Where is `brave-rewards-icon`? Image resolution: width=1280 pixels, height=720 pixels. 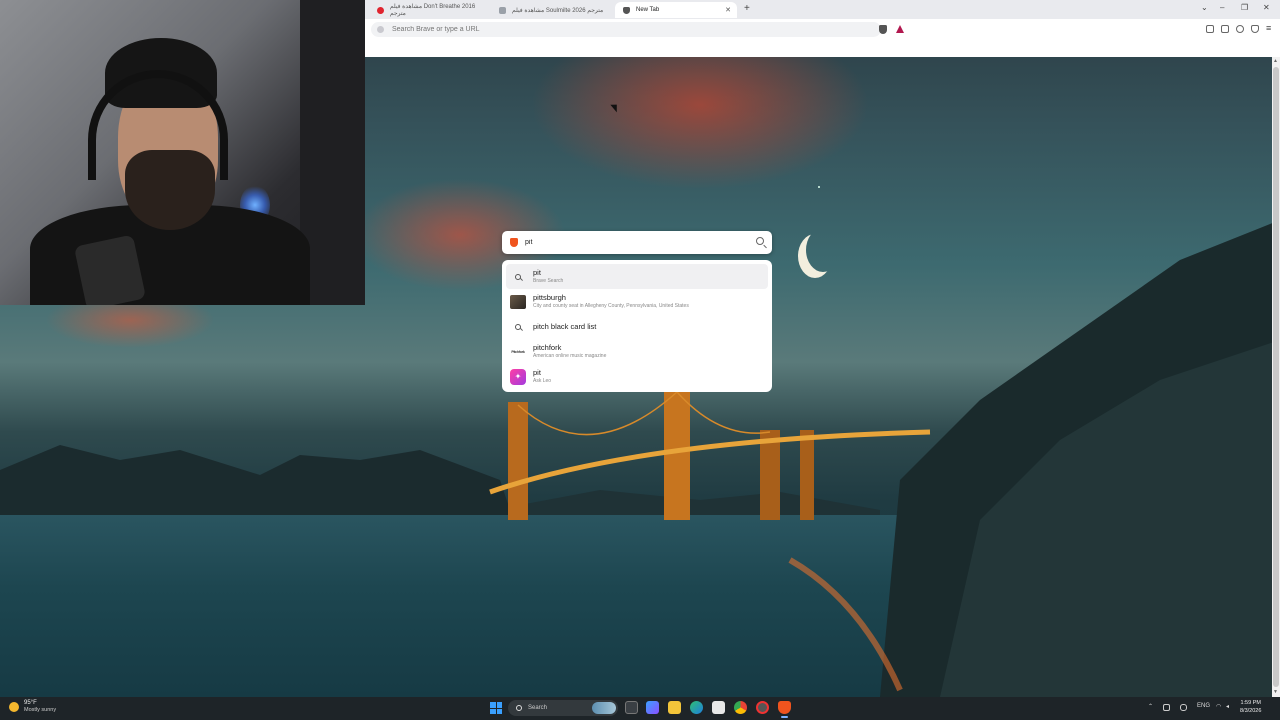
brave-rewards-icon is located at coordinates (900, 29).